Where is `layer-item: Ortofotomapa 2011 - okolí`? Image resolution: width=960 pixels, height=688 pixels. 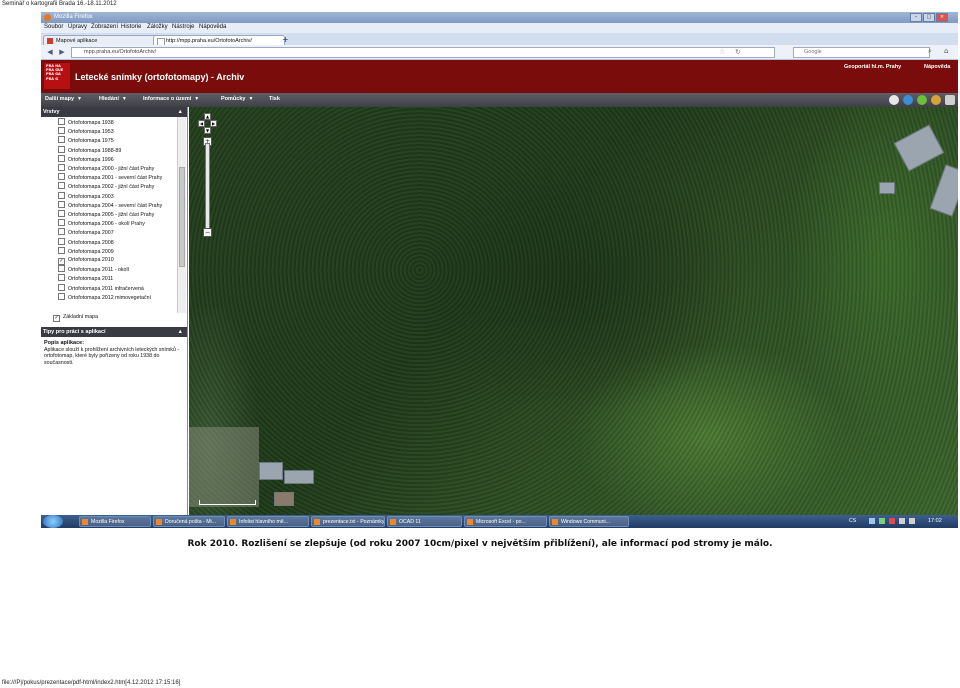
layer-item: Ortofotomapa 2011 - okolí is located at coordinates (93, 269).